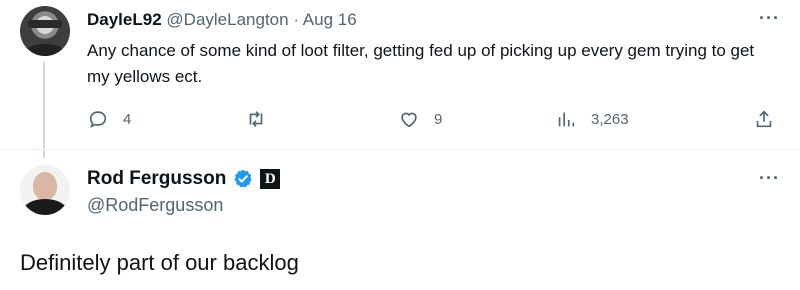 The height and width of the screenshot is (290, 800). I want to click on reply-more-button: ···, so click(769, 18).